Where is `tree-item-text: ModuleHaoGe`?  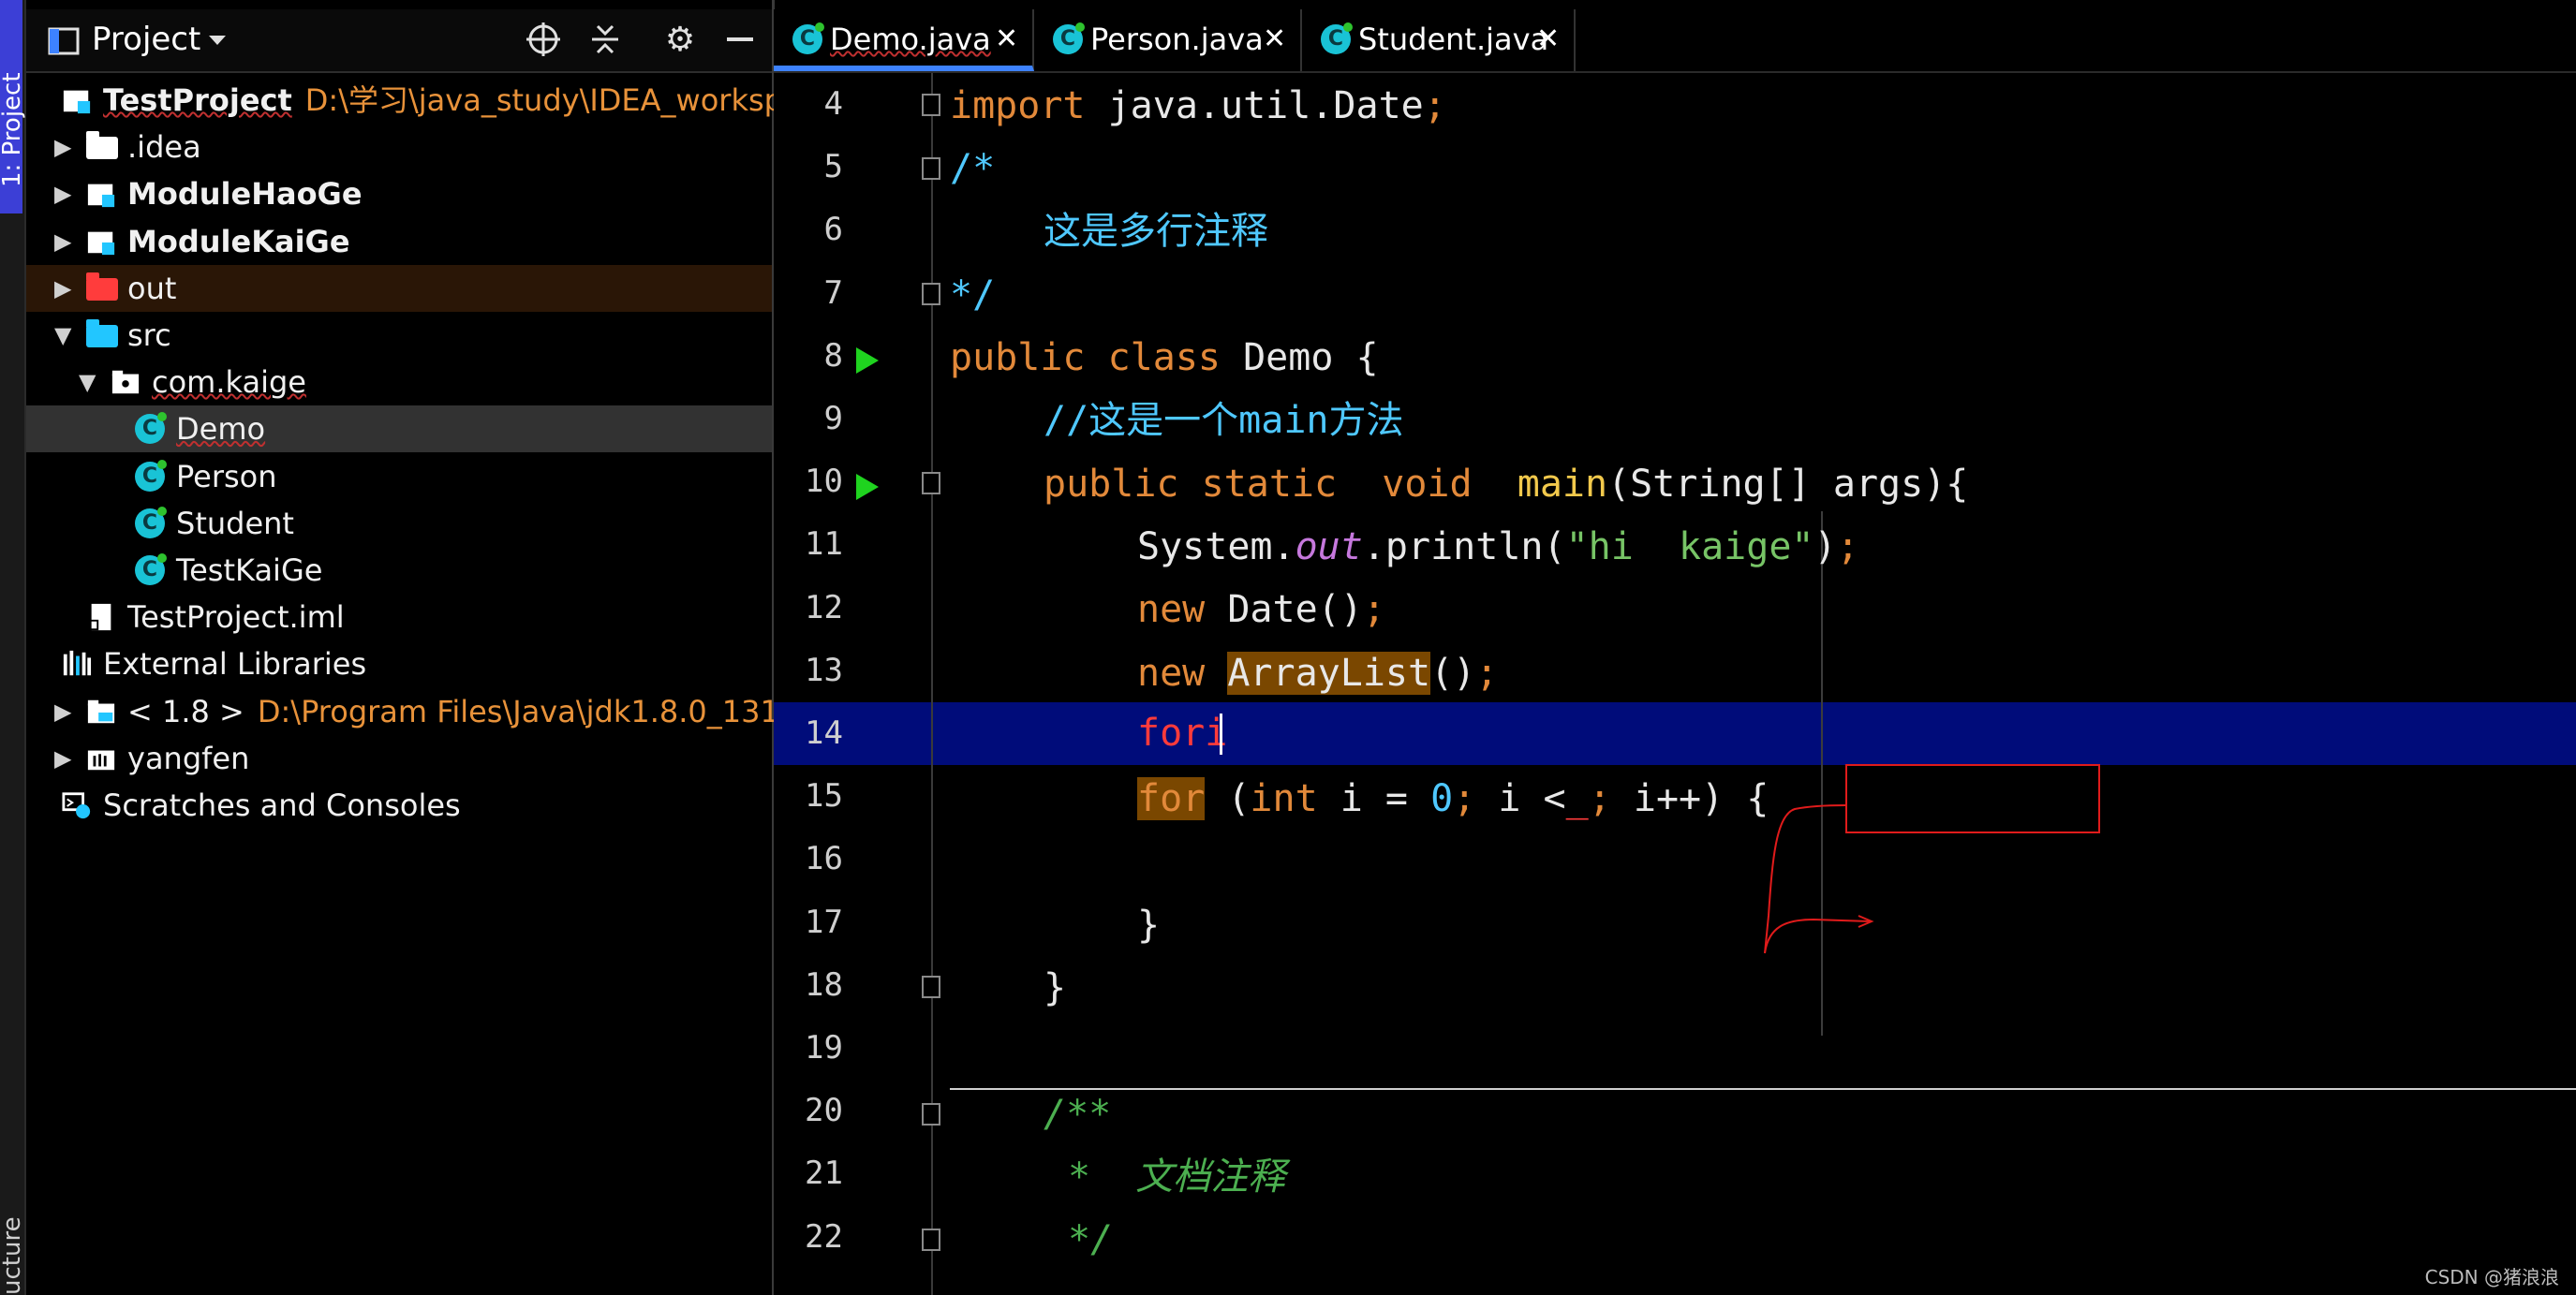
tree-item-text: ModuleHaoGe is located at coordinates (245, 194).